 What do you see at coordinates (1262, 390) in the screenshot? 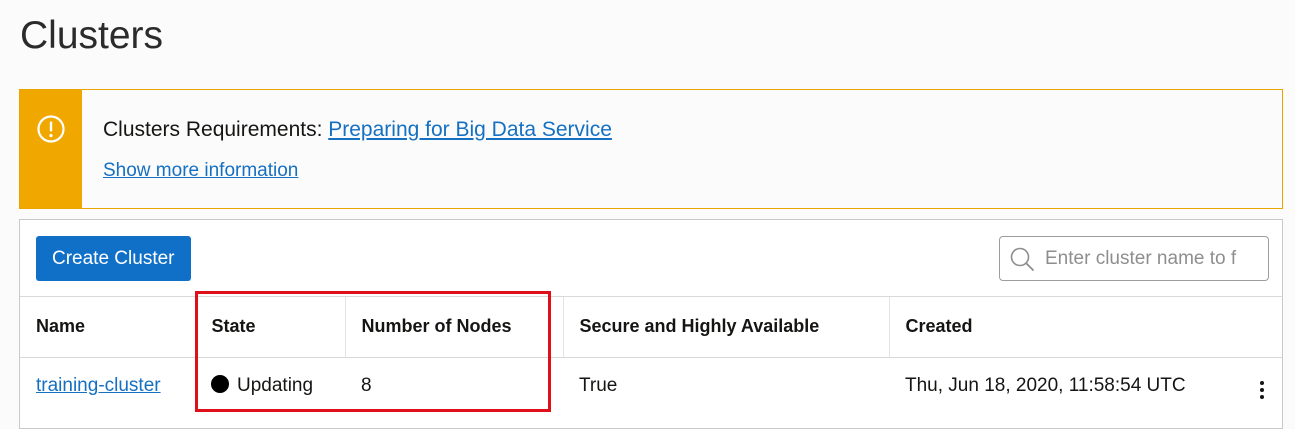
I see `row-actions-kebab-icon` at bounding box center [1262, 390].